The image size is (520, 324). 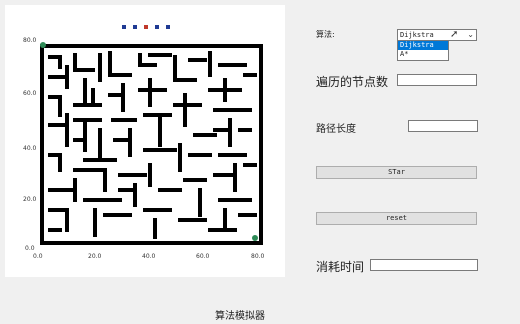 What do you see at coordinates (38, 256) in the screenshot?
I see `x-tick: 0.0` at bounding box center [38, 256].